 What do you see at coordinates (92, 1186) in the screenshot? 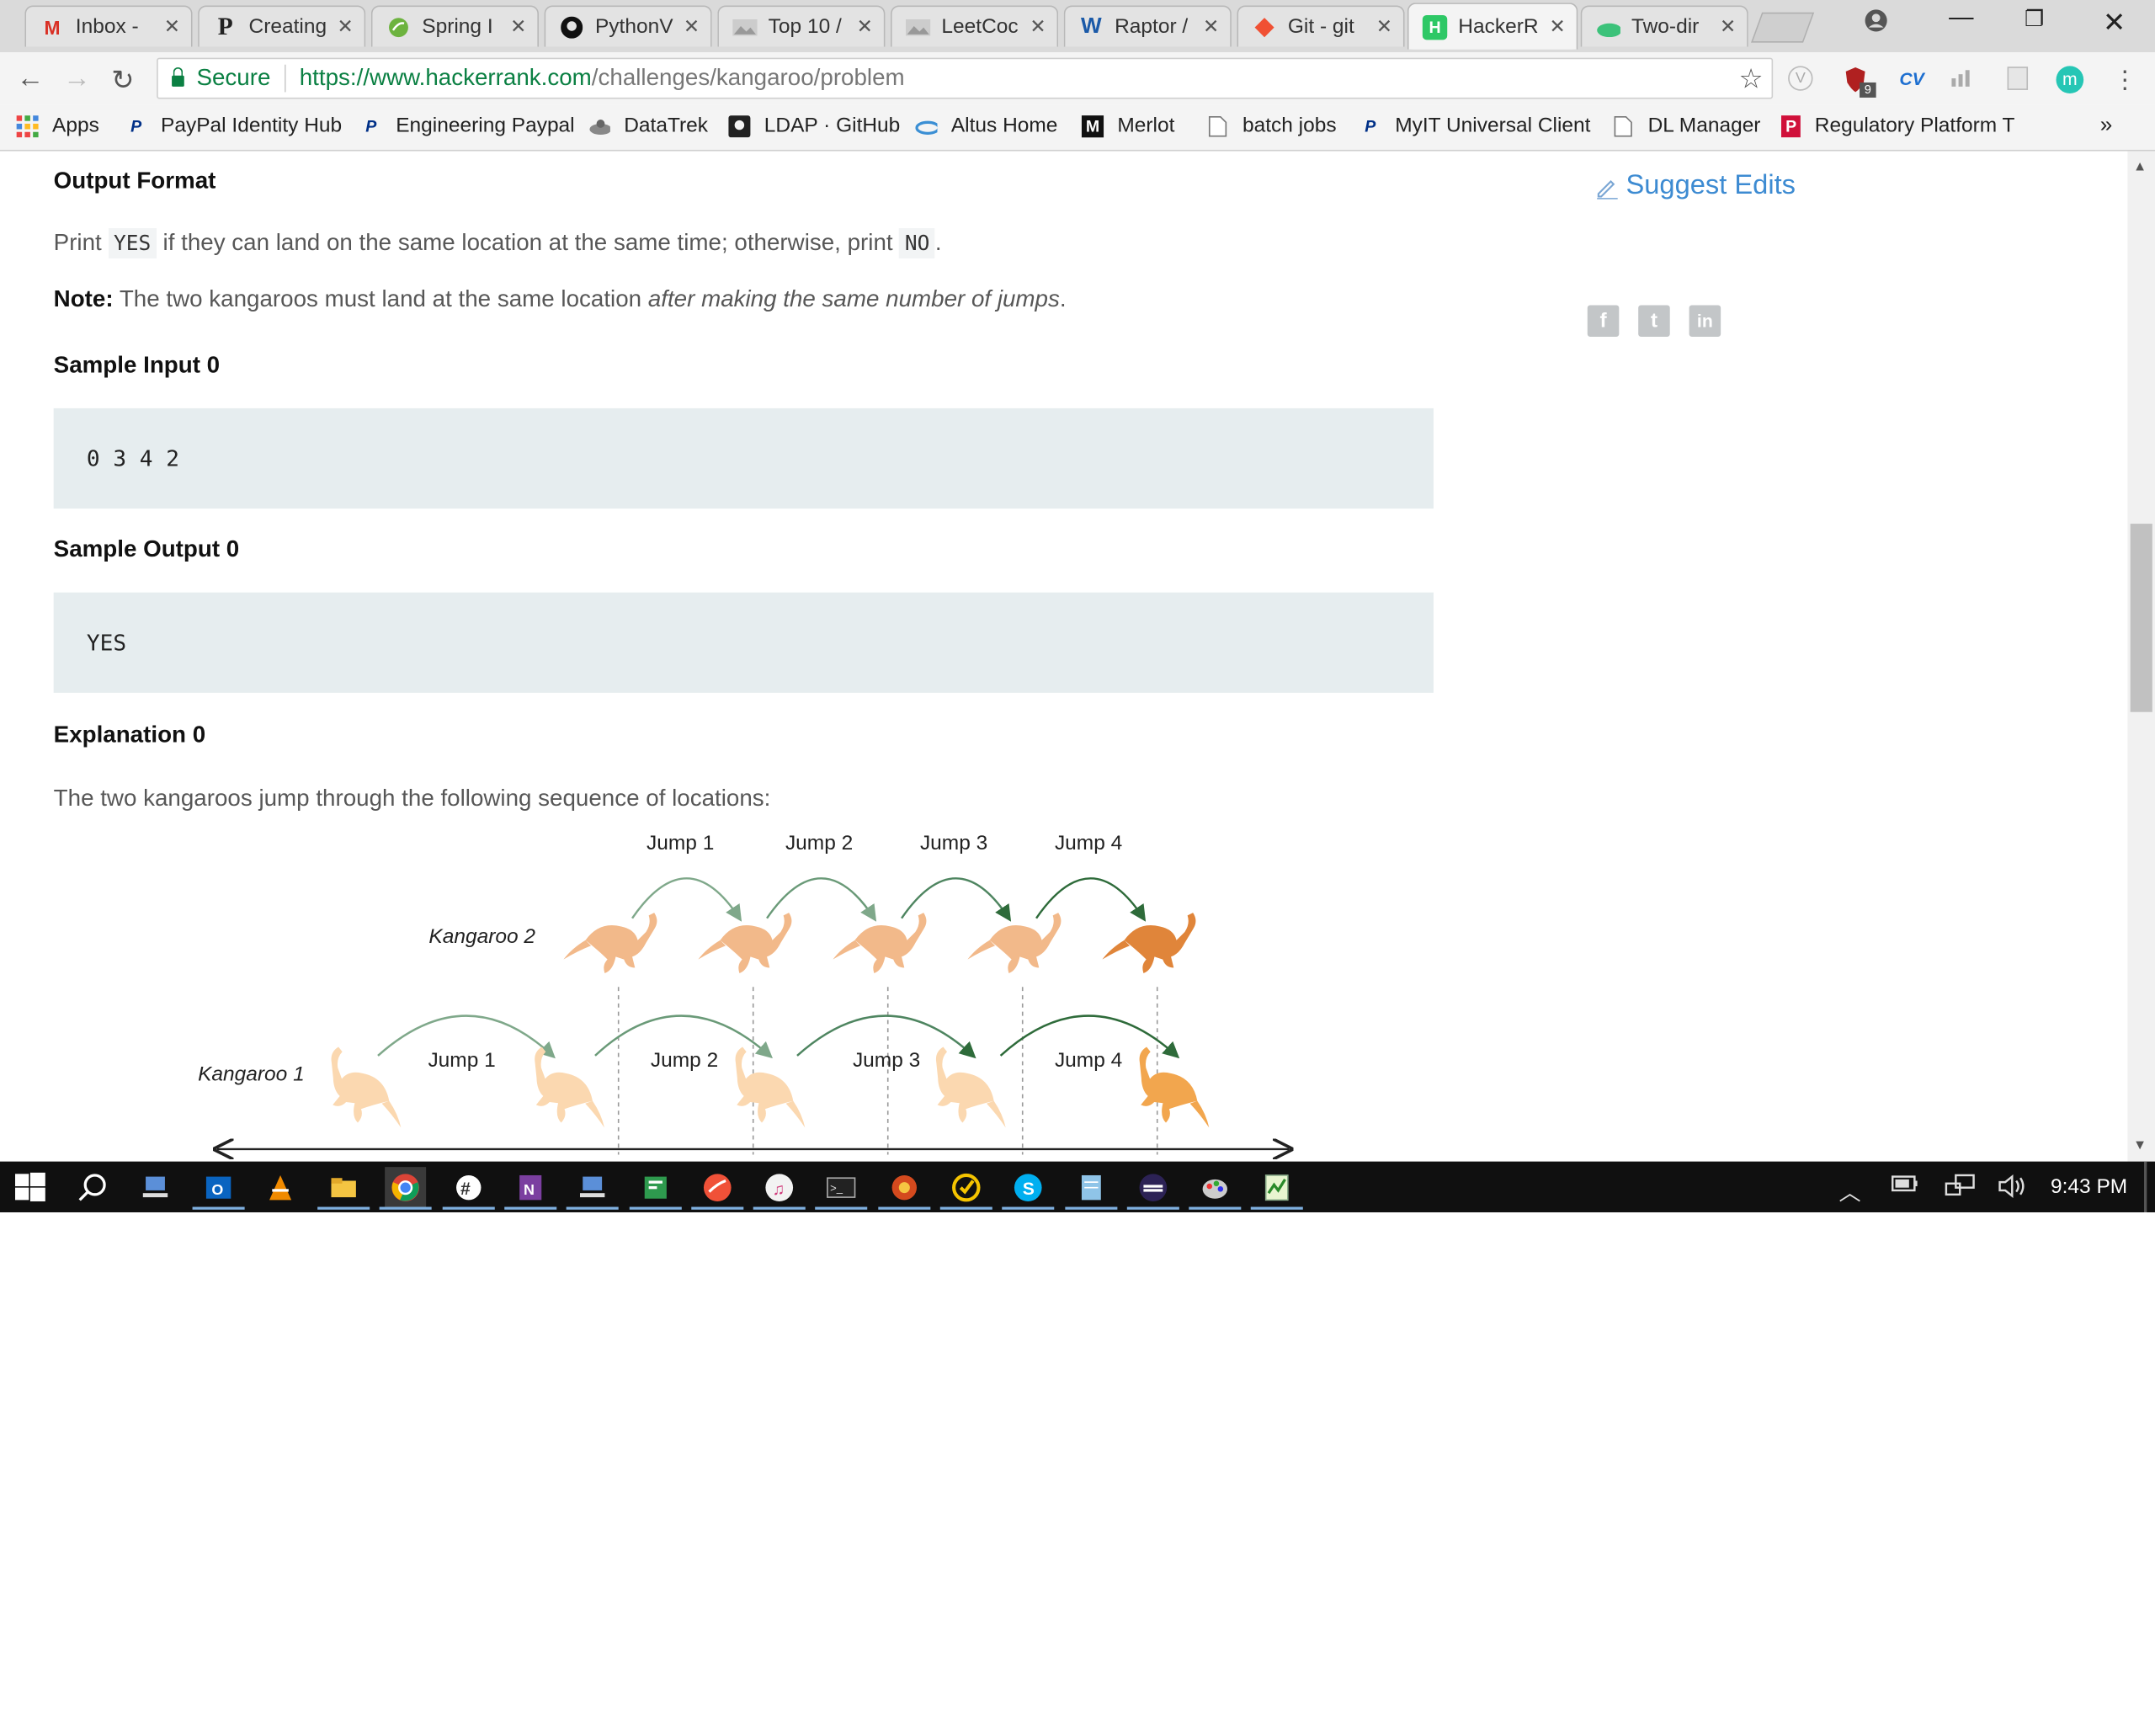
I see `search-icon` at bounding box center [92, 1186].